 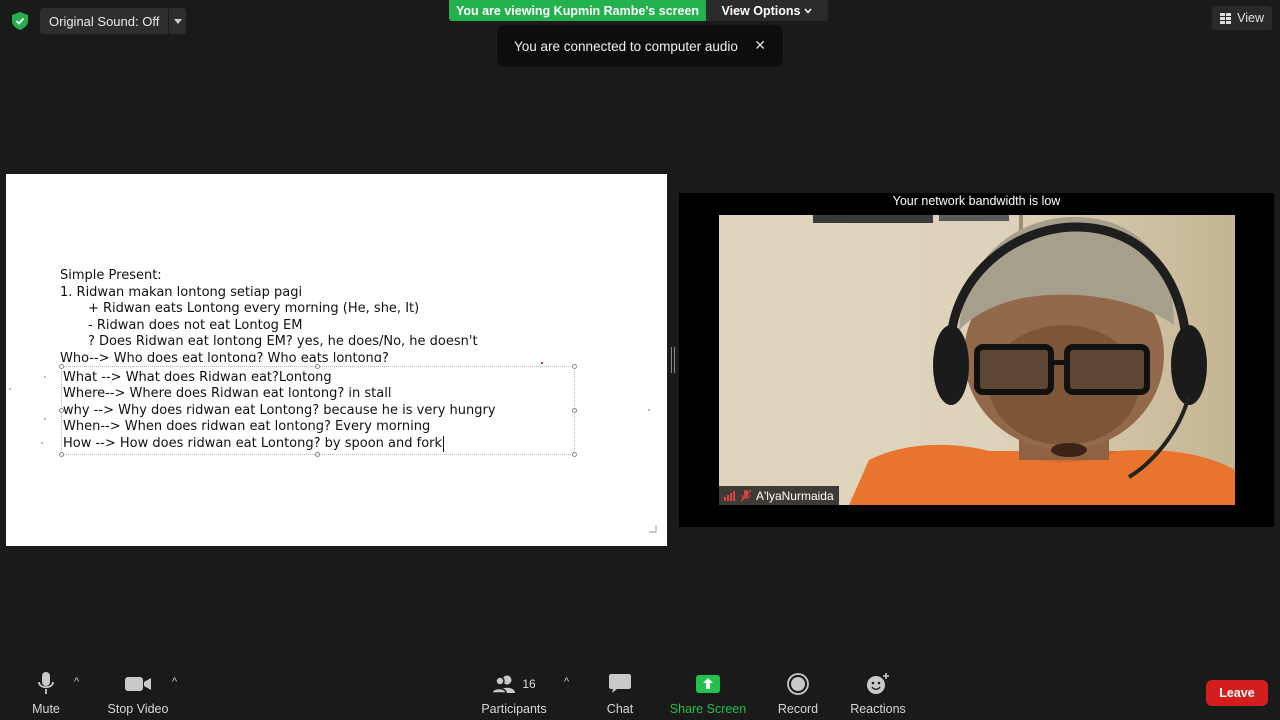 I want to click on share-screen-button: Share Screen, so click(x=708, y=694).